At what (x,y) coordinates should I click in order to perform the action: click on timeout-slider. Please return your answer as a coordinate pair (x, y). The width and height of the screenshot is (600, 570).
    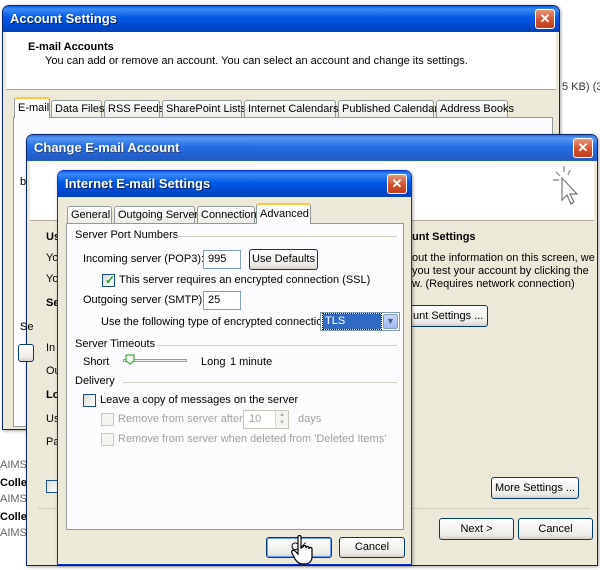
    Looking at the image, I should click on (155, 361).